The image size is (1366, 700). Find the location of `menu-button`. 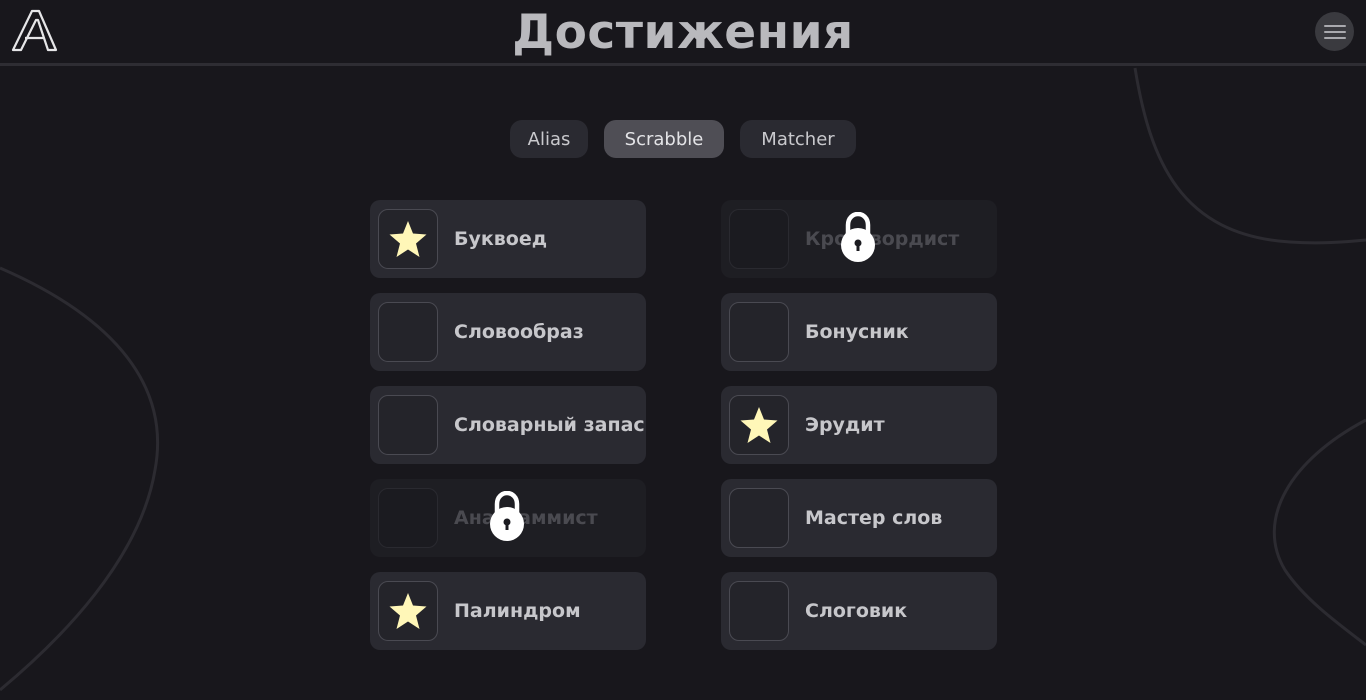

menu-button is located at coordinates (1334, 31).